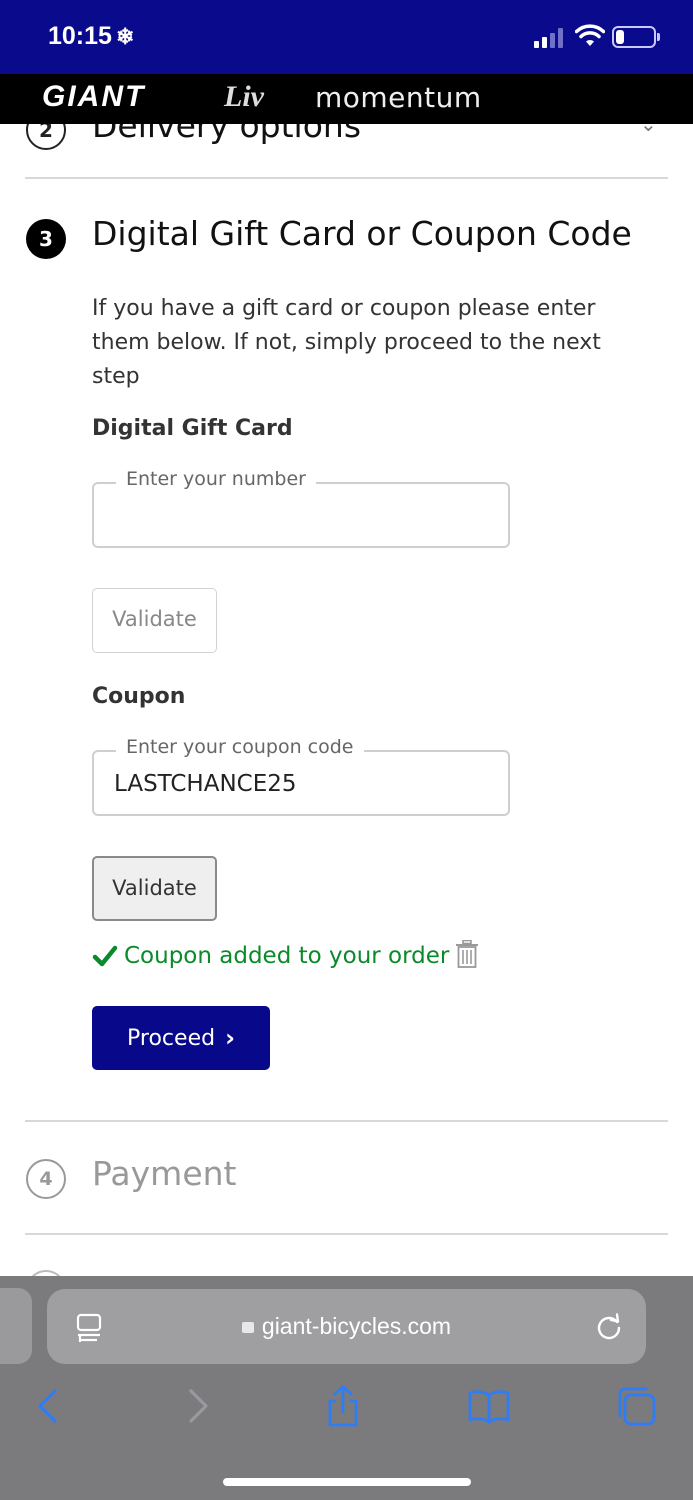 The image size is (693, 1500). Describe the element at coordinates (46, 137) in the screenshot. I see `step-number-badge: 2` at that location.